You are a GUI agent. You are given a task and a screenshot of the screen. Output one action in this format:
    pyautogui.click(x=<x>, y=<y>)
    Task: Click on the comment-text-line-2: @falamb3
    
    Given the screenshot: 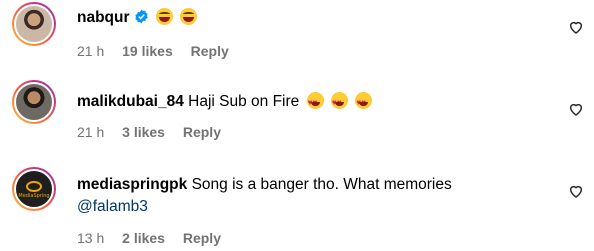 What is the action you would take?
    pyautogui.click(x=112, y=207)
    